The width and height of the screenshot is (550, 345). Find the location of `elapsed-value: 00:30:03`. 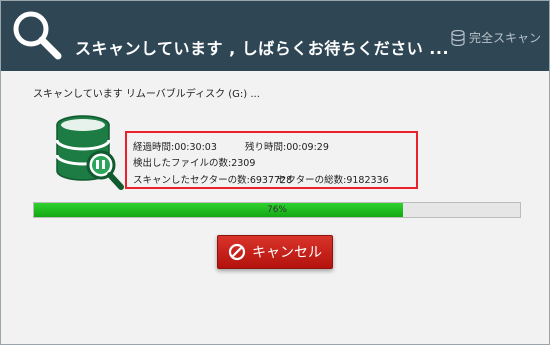

elapsed-value: 00:30:03 is located at coordinates (195, 147).